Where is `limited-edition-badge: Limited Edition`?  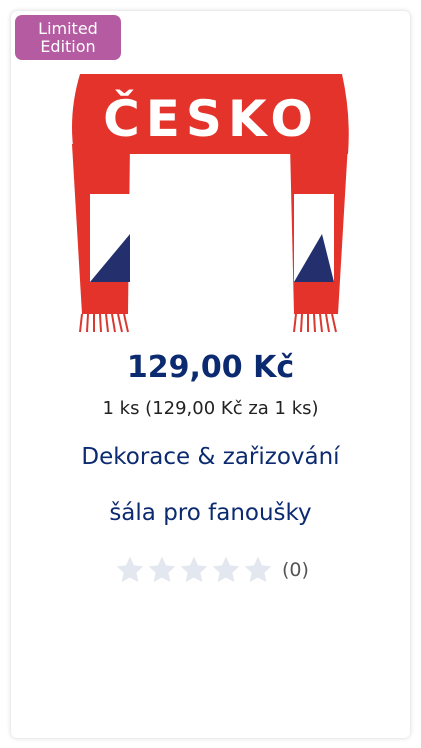 limited-edition-badge: Limited Edition is located at coordinates (68, 37).